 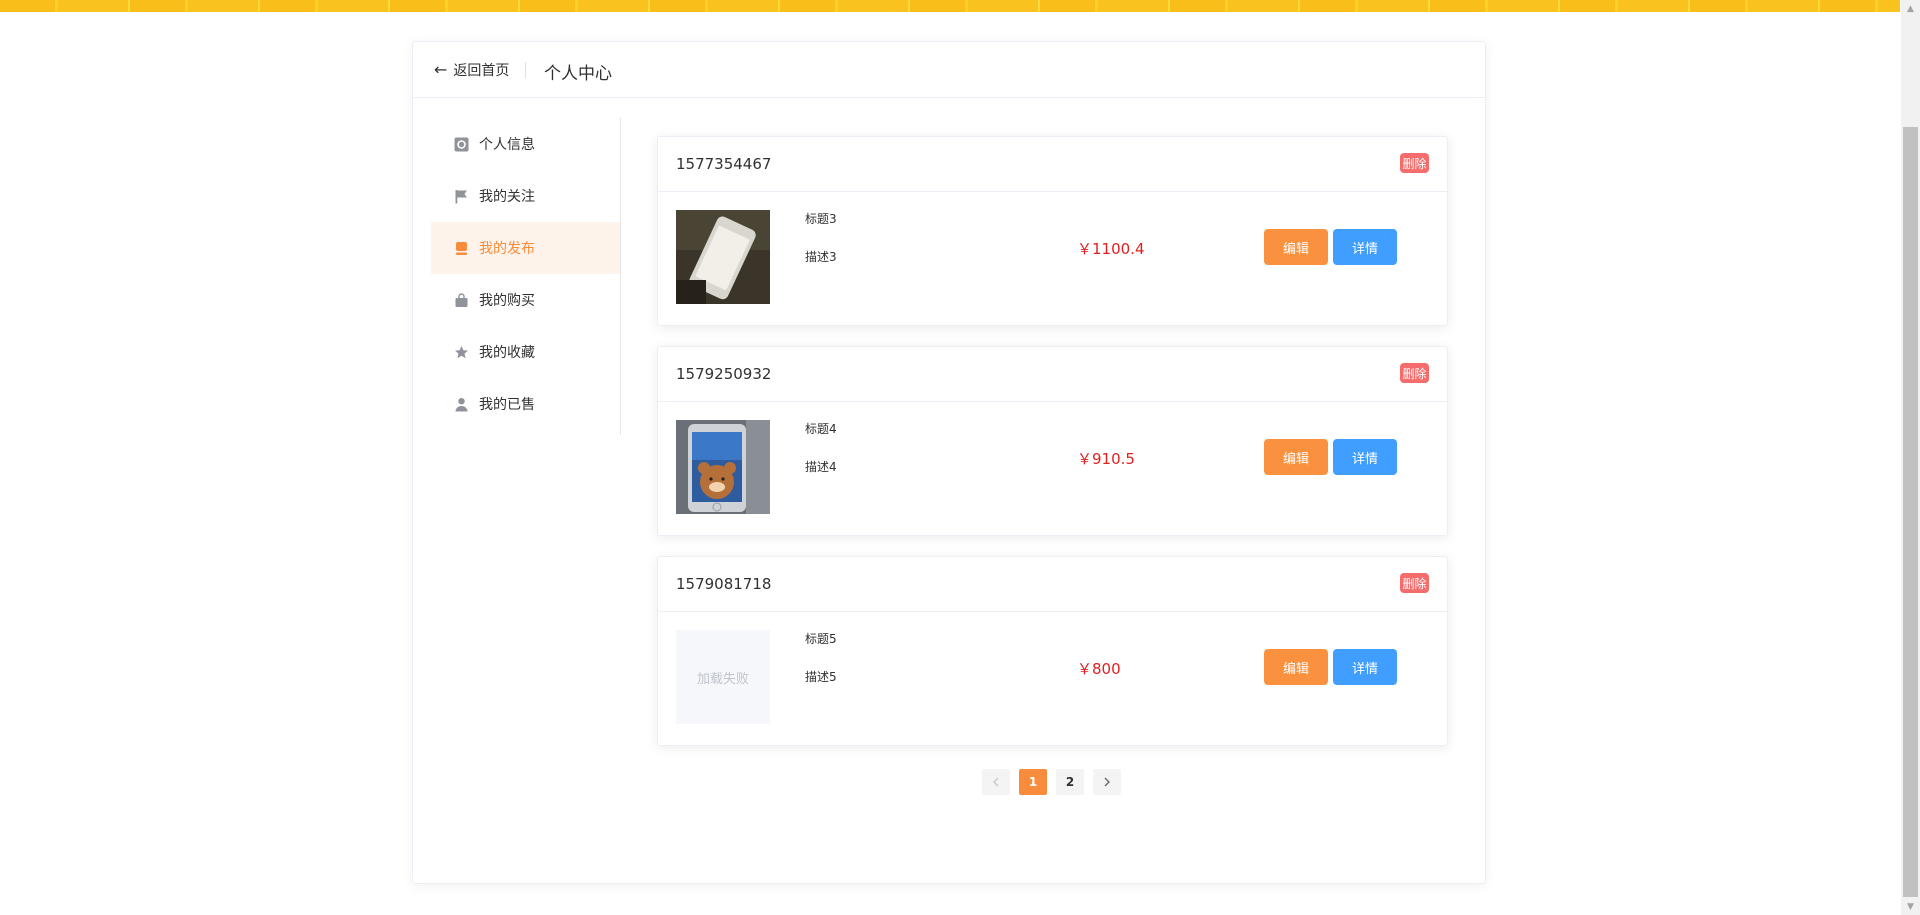 I want to click on star-icon, so click(x=461, y=352).